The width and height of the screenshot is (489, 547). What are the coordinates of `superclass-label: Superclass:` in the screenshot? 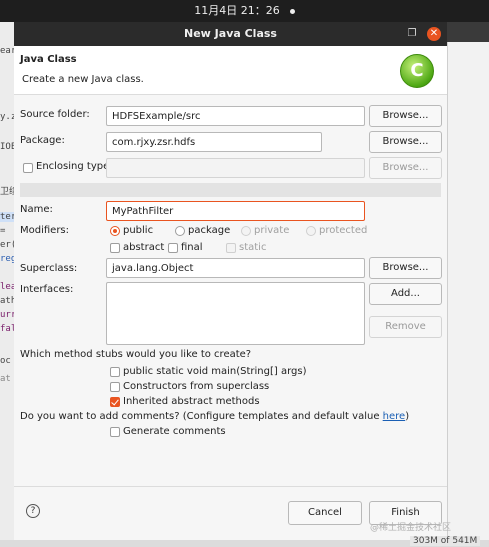 It's located at (49, 268).